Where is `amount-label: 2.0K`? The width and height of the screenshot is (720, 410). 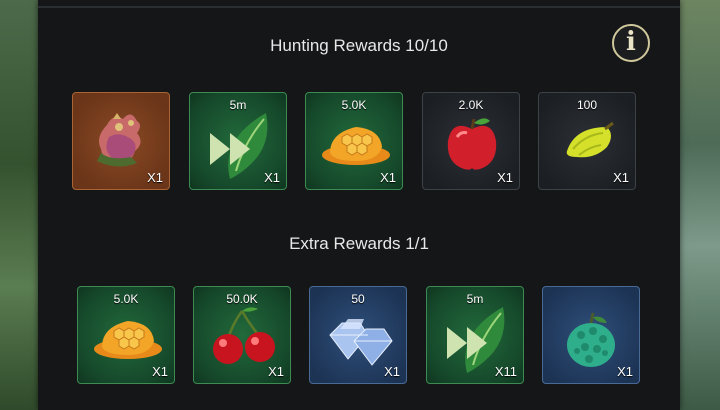
amount-label: 2.0K is located at coordinates (471, 105).